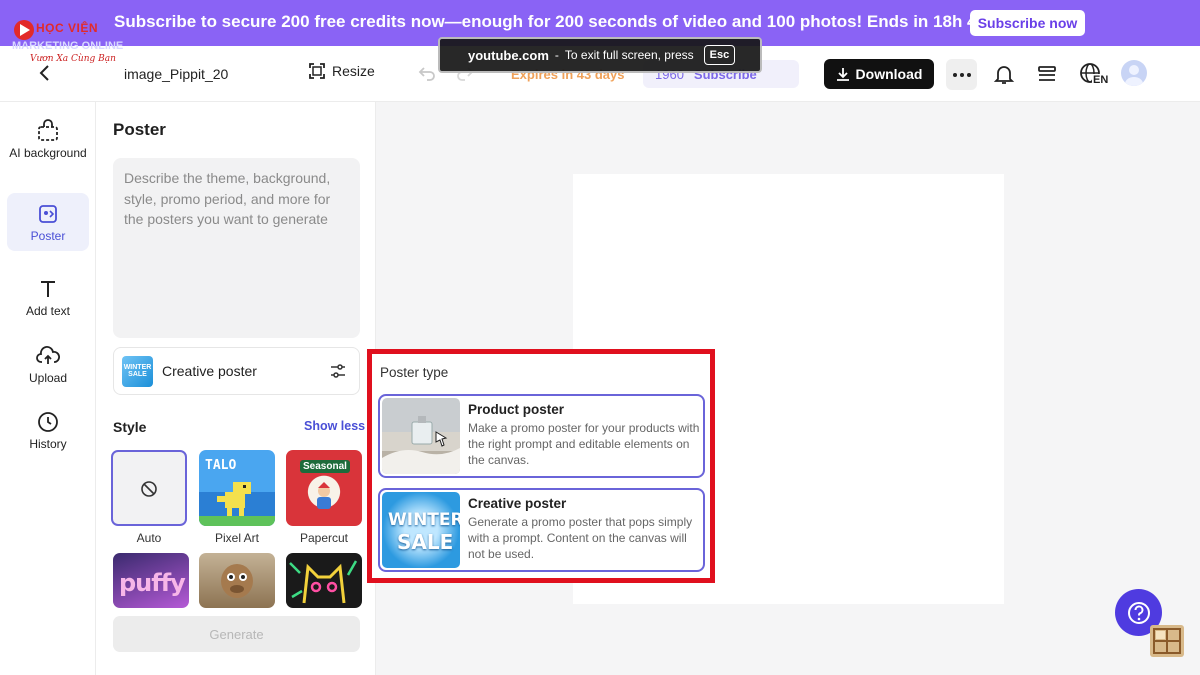  I want to click on pixel-dino-icon, so click(234, 499).